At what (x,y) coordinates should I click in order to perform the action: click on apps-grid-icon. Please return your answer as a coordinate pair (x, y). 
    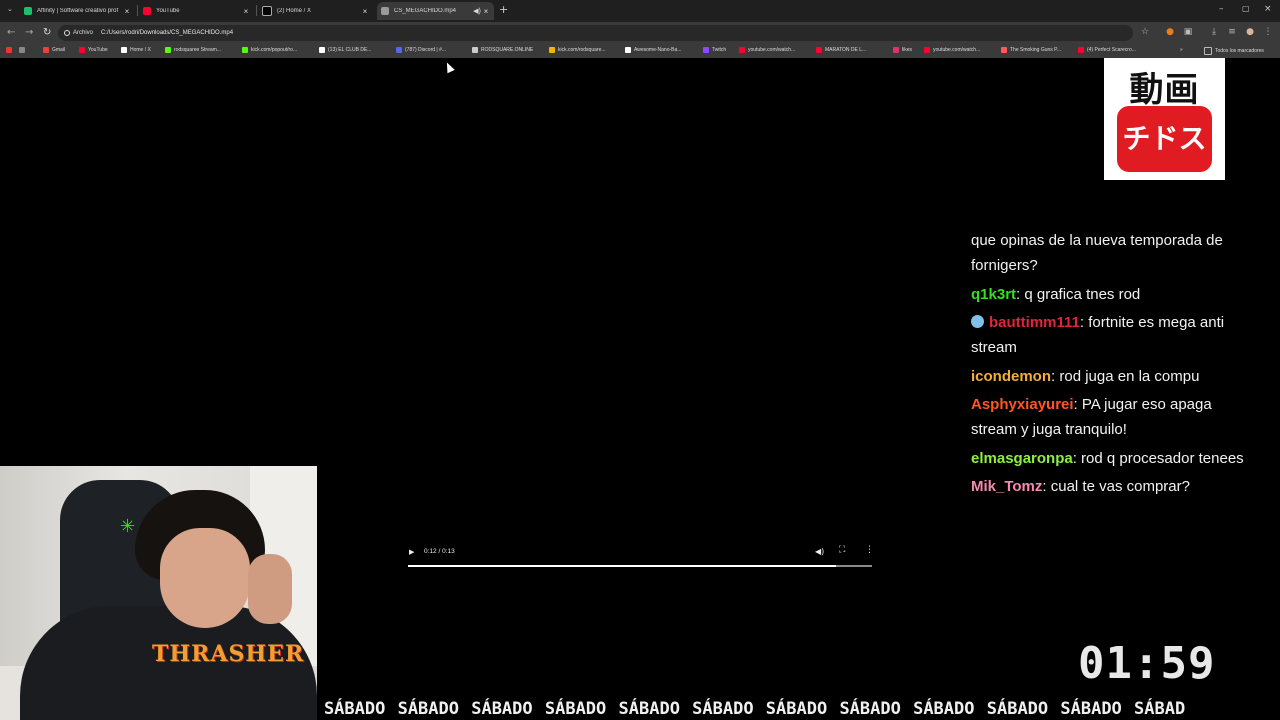
    Looking at the image, I should click on (10, 50).